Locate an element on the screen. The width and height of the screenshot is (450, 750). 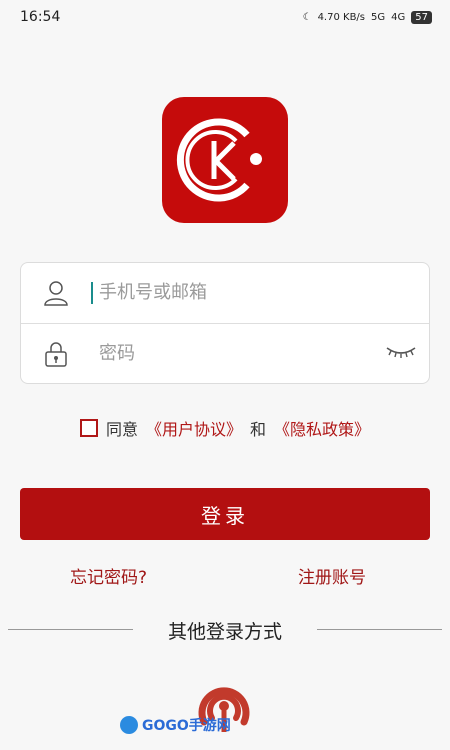
signal-4g: 4G is located at coordinates (398, 17).